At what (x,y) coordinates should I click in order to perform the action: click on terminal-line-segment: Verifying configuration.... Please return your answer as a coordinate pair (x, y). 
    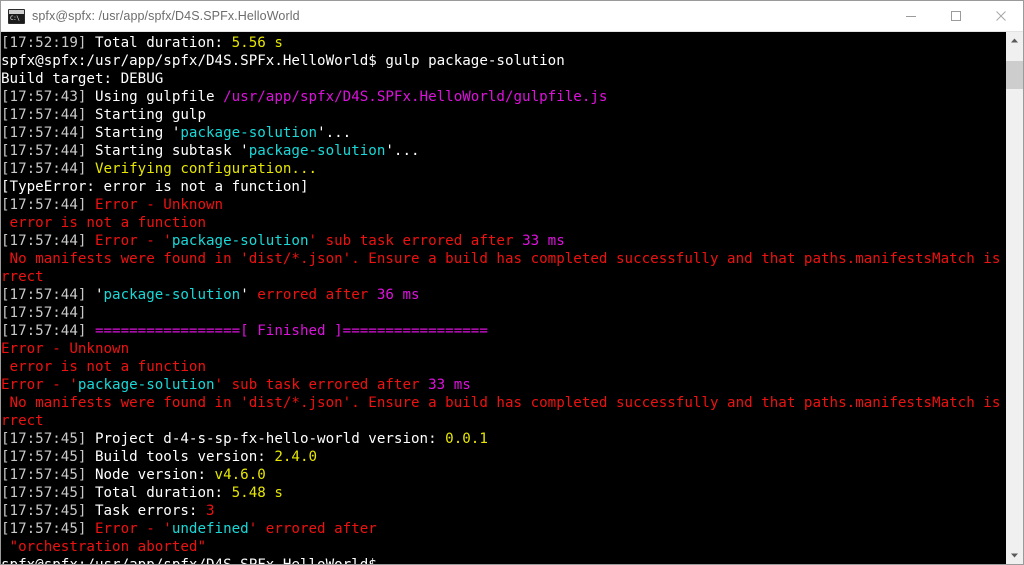
    Looking at the image, I should click on (206, 169).